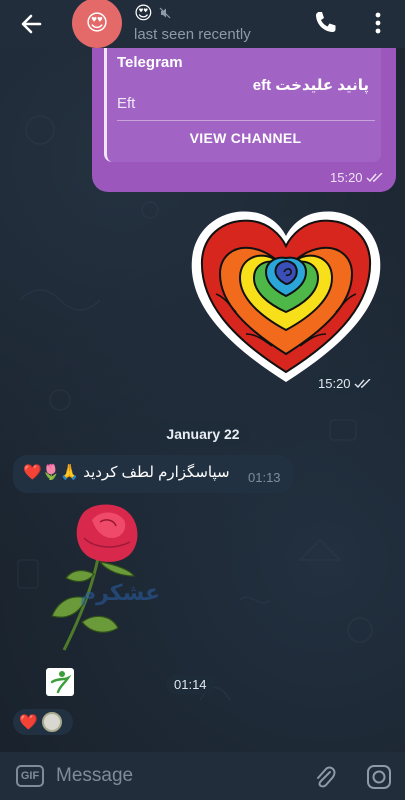  What do you see at coordinates (150, 62) in the screenshot?
I see `channel-name: Telegram` at bounding box center [150, 62].